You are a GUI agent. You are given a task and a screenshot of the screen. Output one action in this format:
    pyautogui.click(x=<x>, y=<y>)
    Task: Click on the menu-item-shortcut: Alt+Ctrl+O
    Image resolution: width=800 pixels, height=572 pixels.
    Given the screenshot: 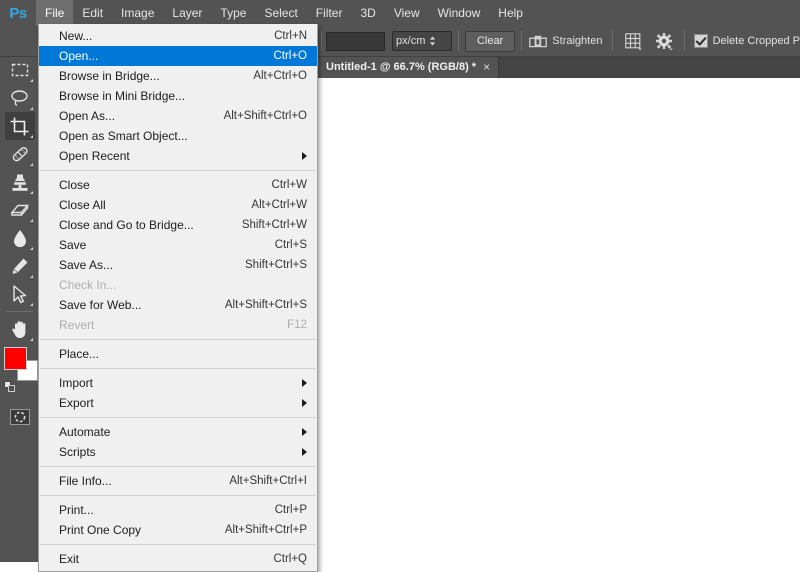 What is the action you would take?
    pyautogui.click(x=280, y=76)
    